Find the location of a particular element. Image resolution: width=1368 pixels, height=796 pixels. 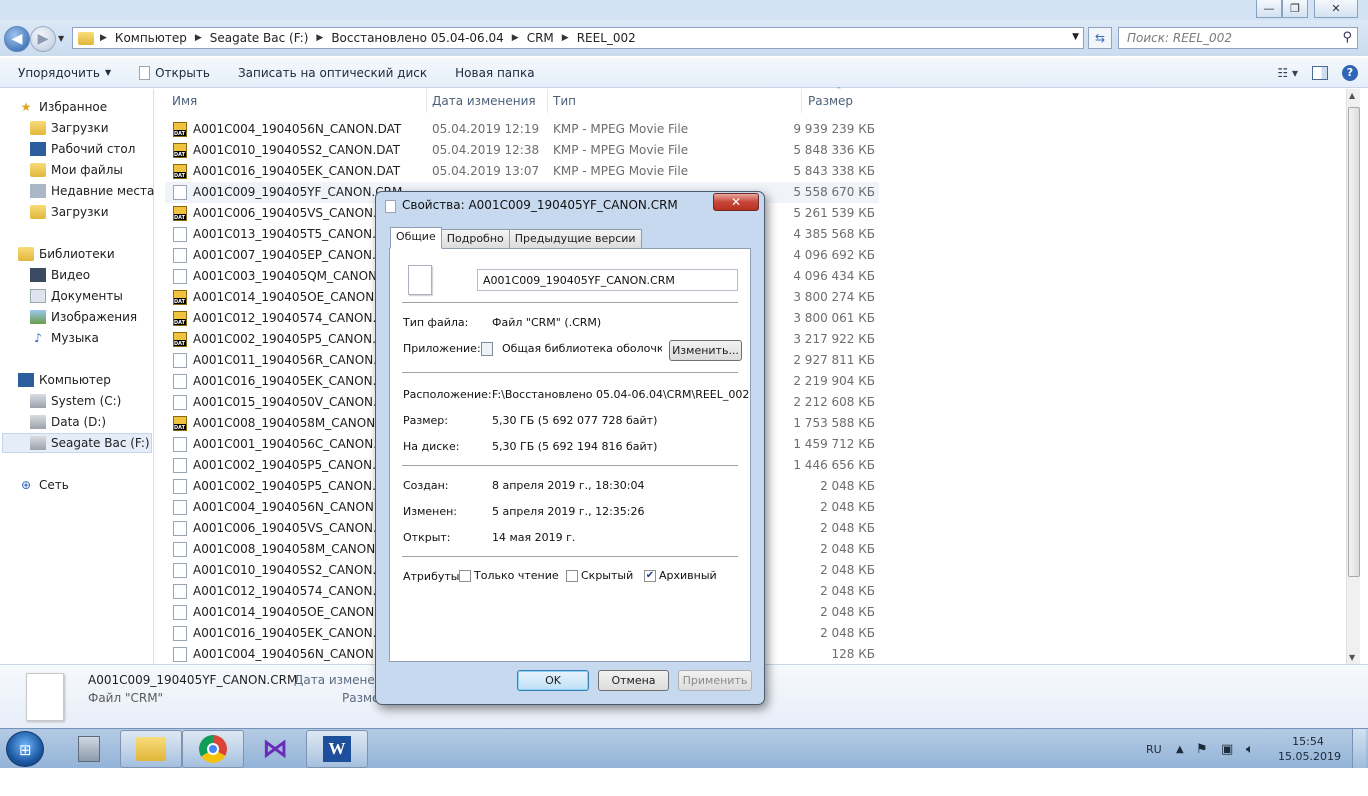

nav-label: Data (D:) is located at coordinates (79, 422).